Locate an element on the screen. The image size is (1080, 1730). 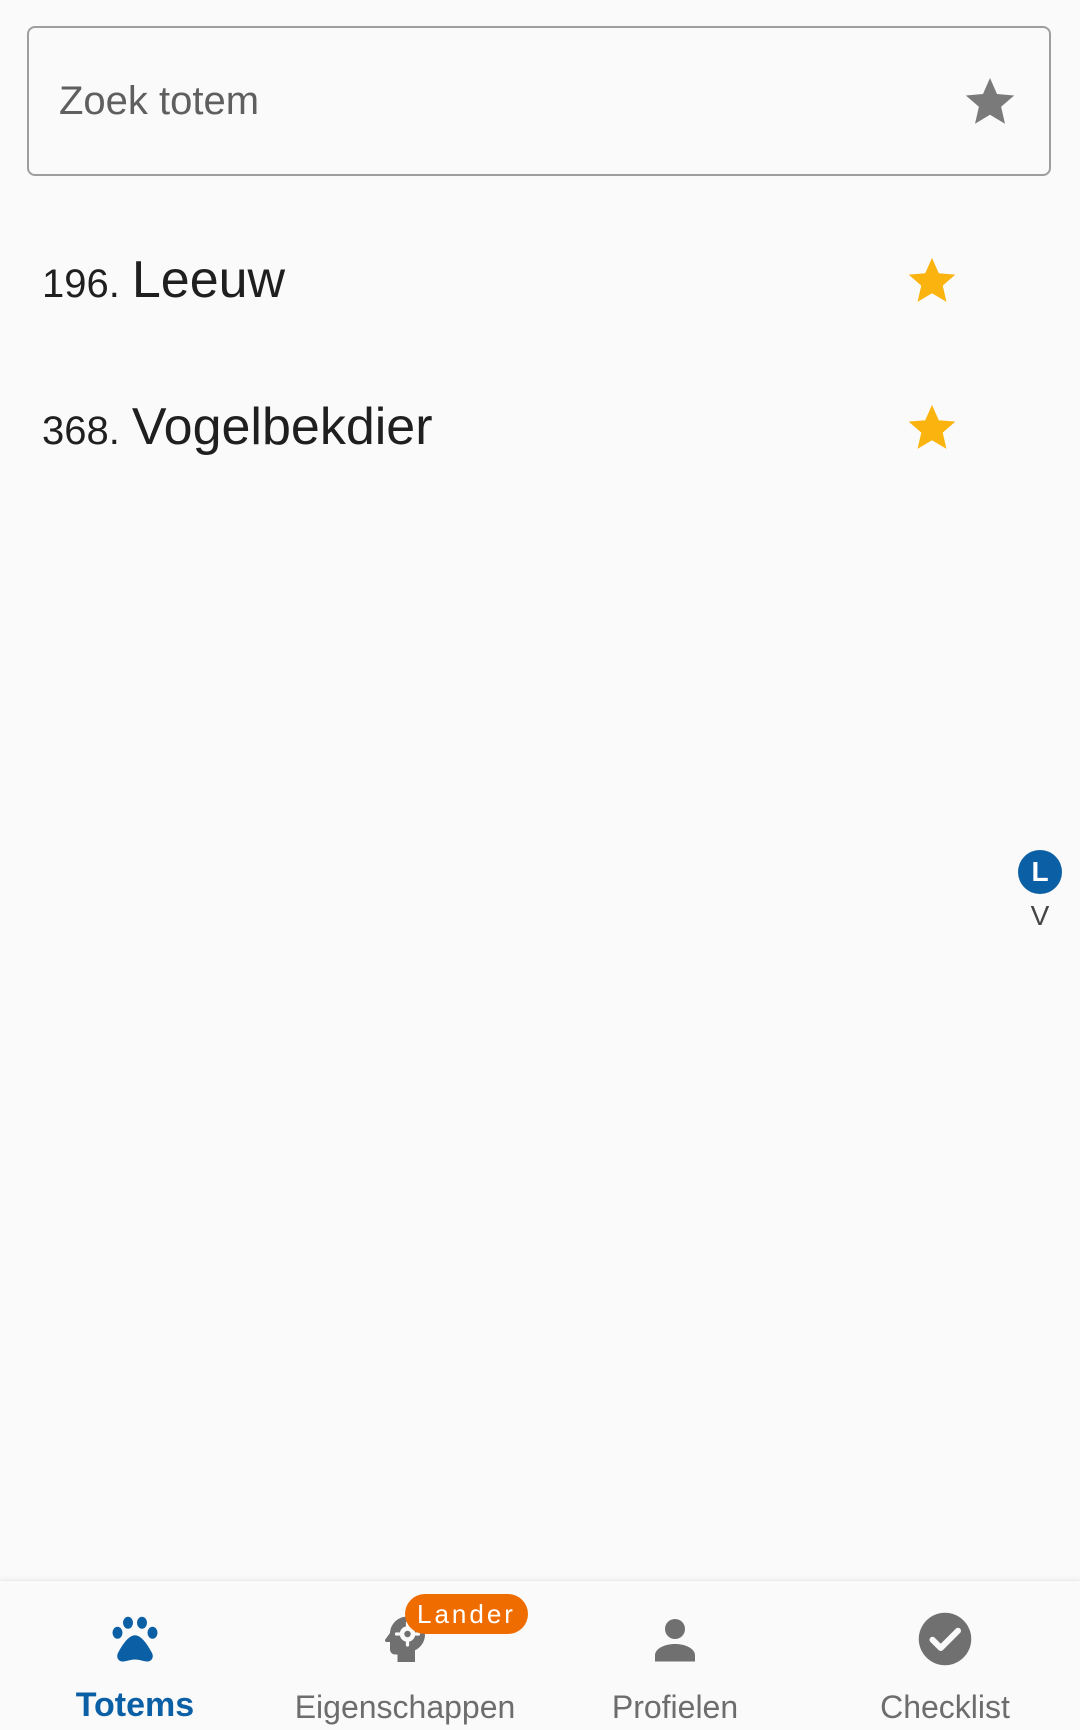
nav-label: Checklist is located at coordinates (945, 1707).